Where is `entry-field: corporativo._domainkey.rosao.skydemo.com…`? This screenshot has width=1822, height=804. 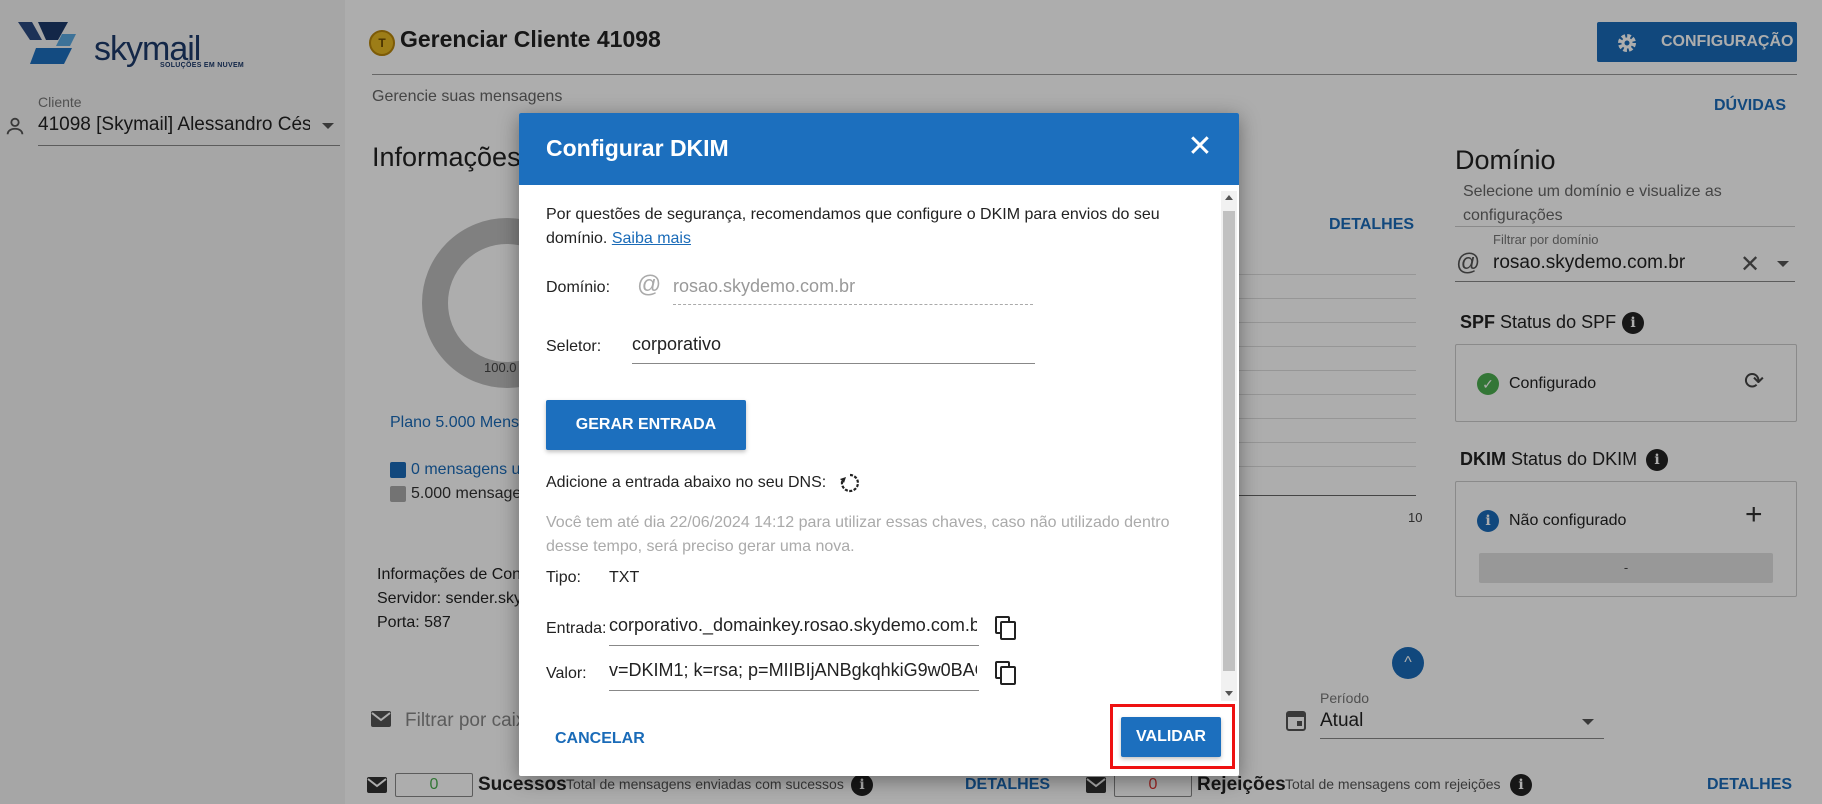
entry-field: corporativo._domainkey.rosao.skydemo.com… is located at coordinates (793, 625).